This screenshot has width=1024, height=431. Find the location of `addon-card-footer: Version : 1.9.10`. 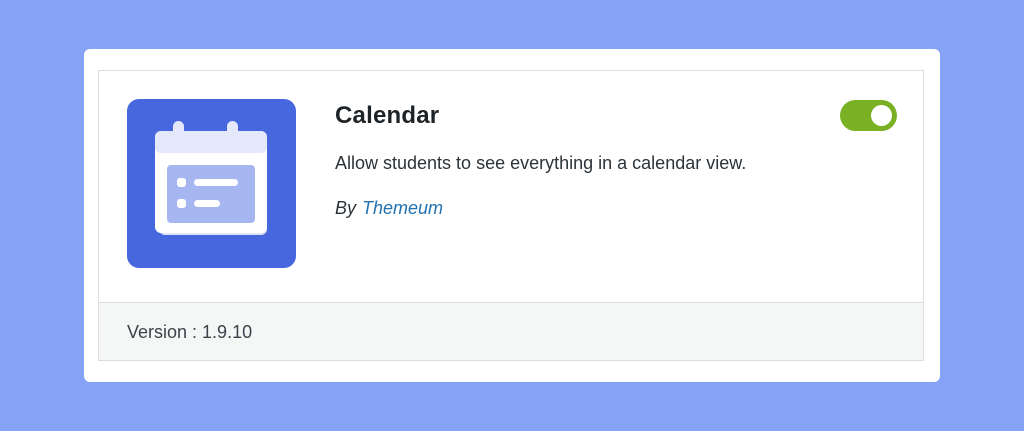

addon-card-footer: Version : 1.9.10 is located at coordinates (511, 331).